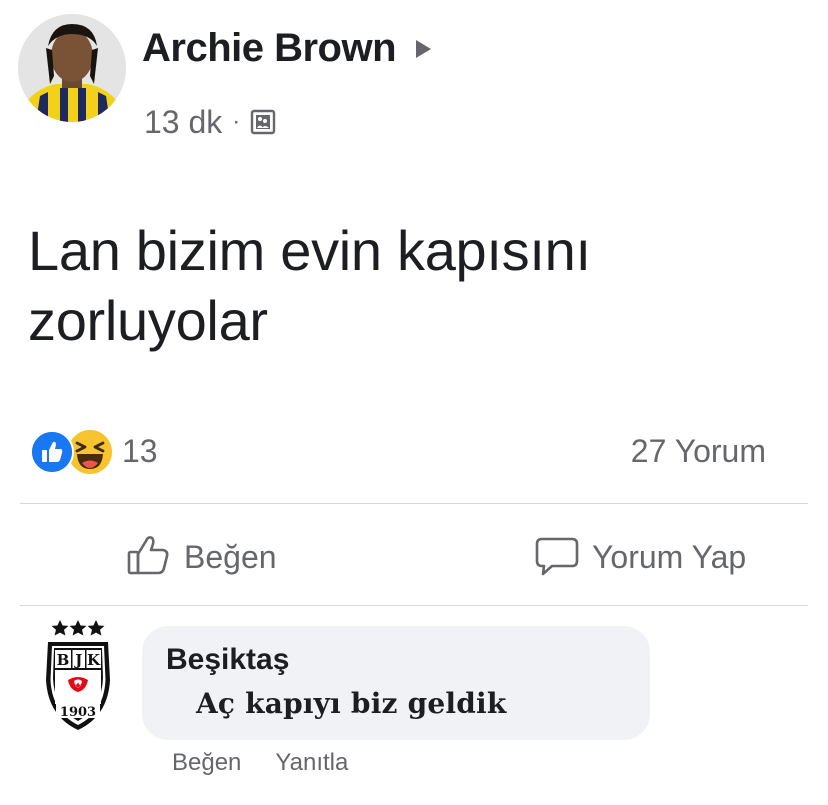 The height and width of the screenshot is (805, 828). What do you see at coordinates (410, 451) in the screenshot?
I see `reaction-summary: 13 27 Yorum` at bounding box center [410, 451].